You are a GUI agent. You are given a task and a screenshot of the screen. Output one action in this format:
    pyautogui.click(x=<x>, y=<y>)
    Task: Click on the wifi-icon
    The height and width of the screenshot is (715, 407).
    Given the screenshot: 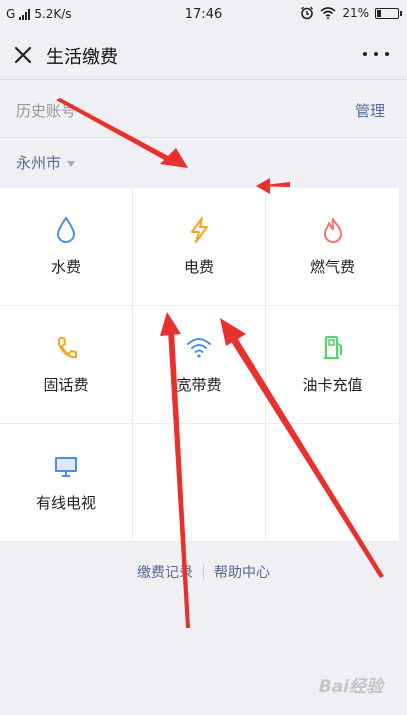 What is the action you would take?
    pyautogui.click(x=199, y=348)
    